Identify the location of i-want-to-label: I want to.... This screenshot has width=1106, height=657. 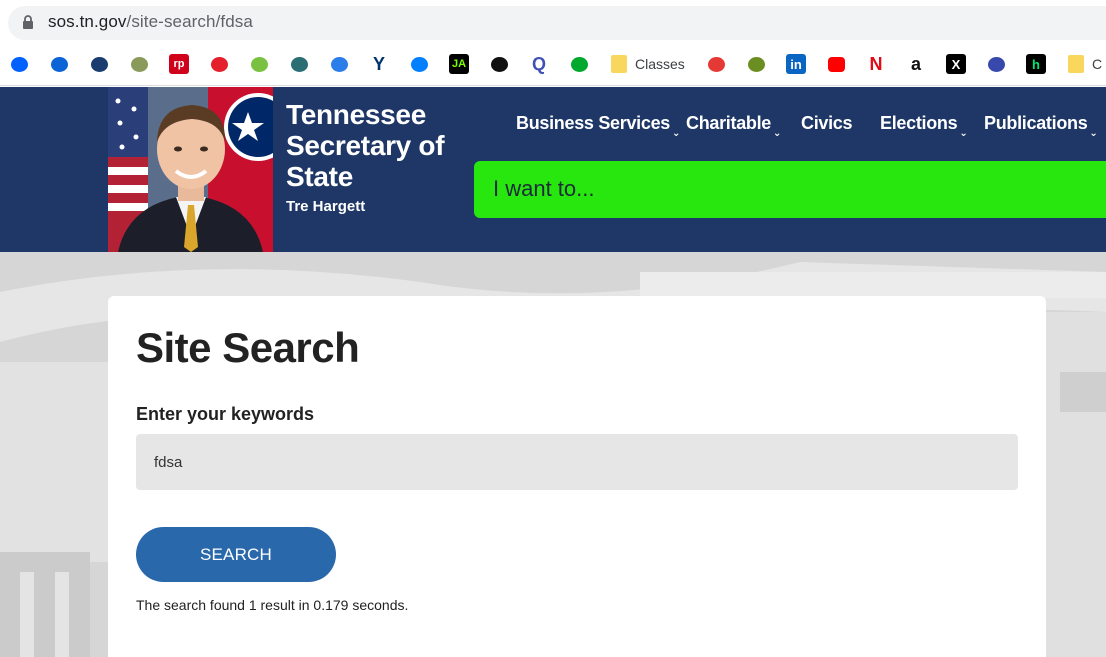
(544, 188).